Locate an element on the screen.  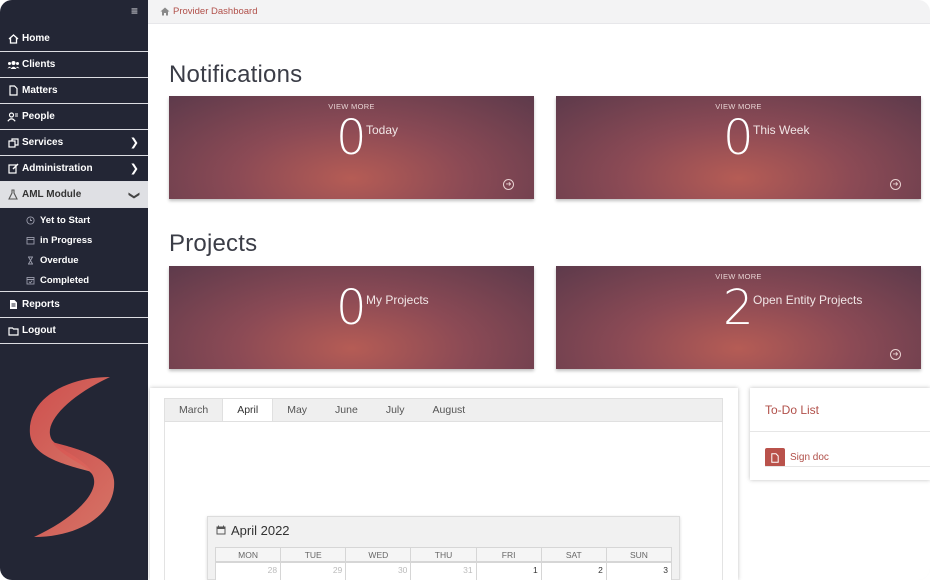
sidebar-subitem-in-progress: in Progress is located at coordinates (74, 240).